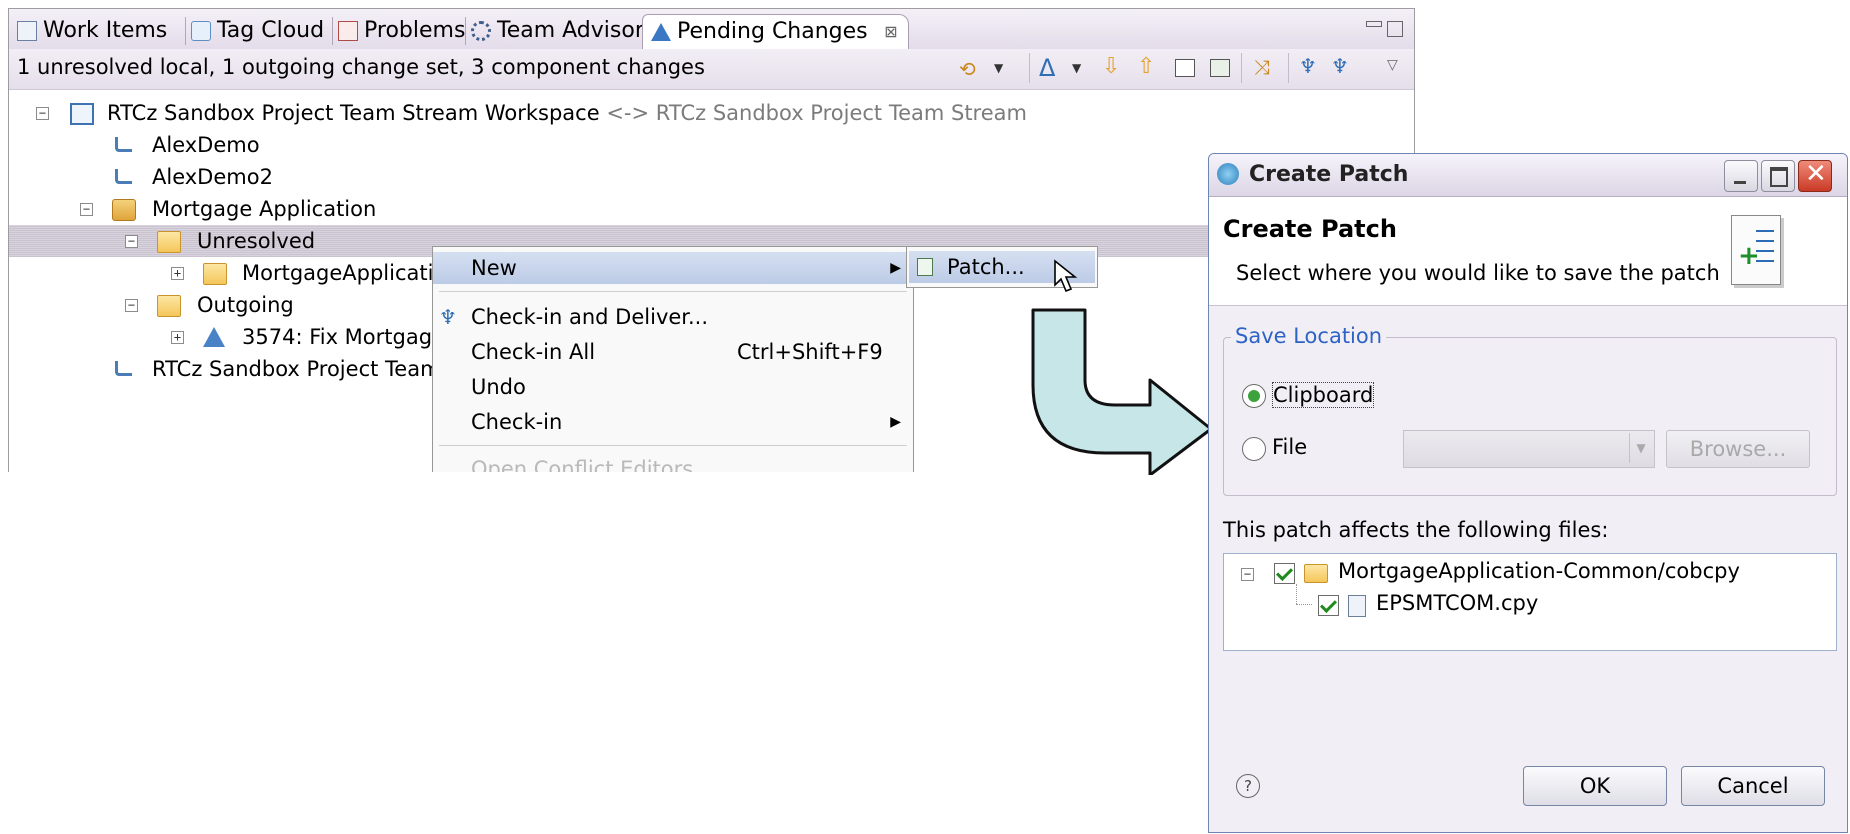 The image size is (1850, 834). Describe the element at coordinates (1815, 175) in the screenshot. I see `close-button: ✕` at that location.